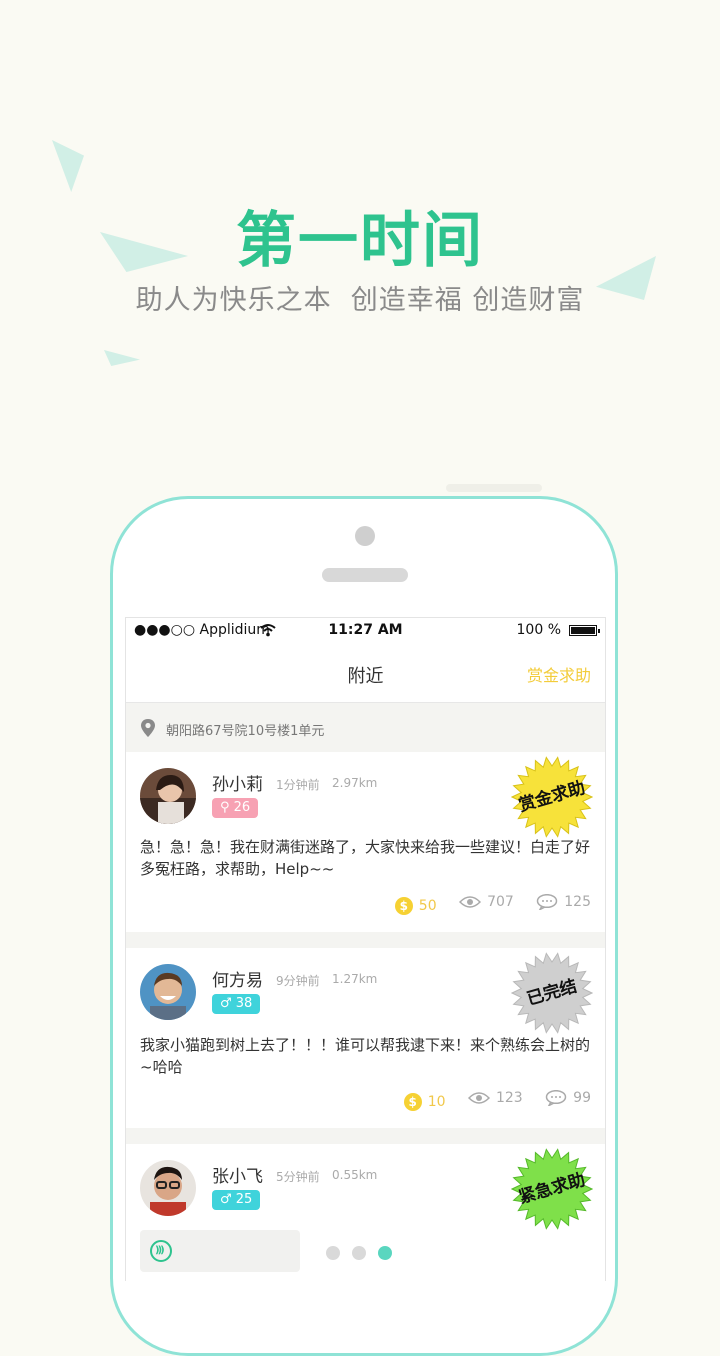  I want to click on phone-camera, so click(365, 536).